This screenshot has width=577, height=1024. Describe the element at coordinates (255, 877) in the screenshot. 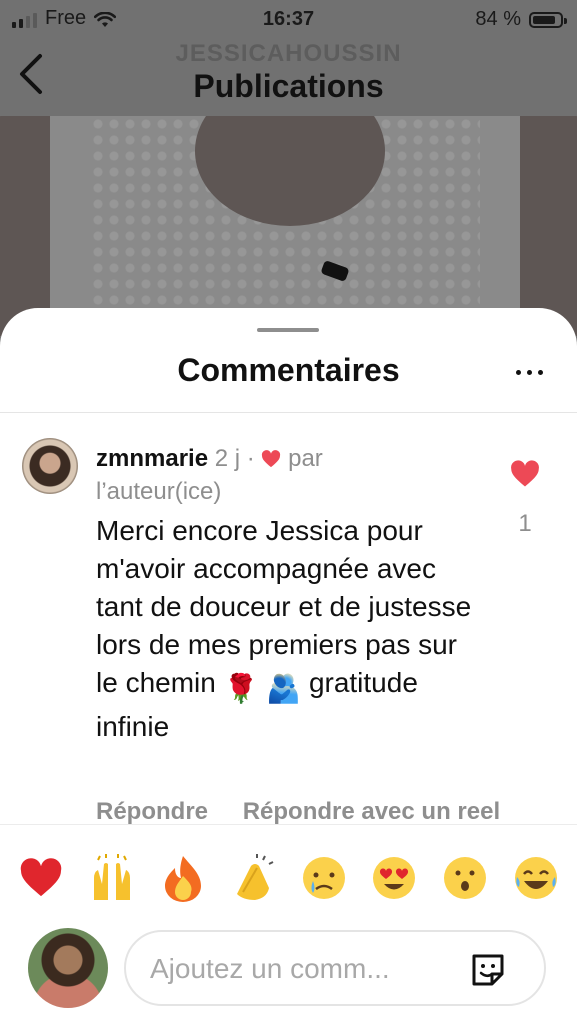

I see `clapping-hands-icon` at that location.